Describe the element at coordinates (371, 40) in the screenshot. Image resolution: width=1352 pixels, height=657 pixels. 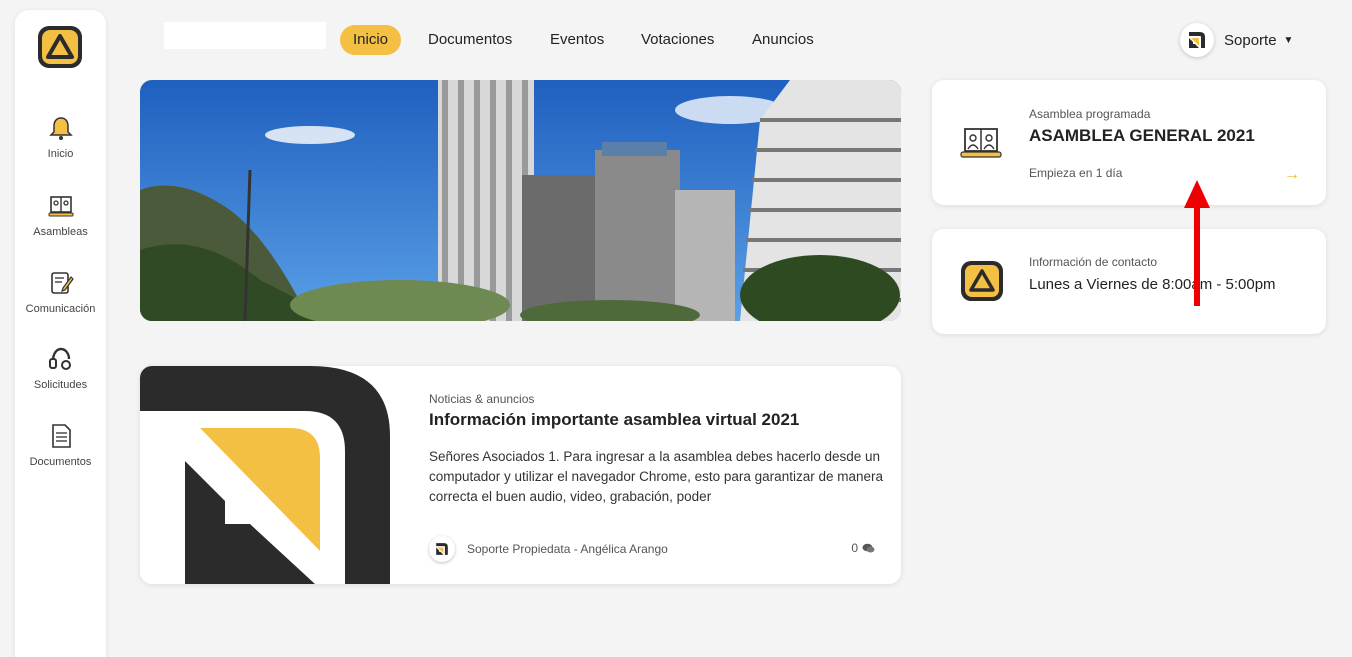
I see `nav-inicio: Inicio` at that location.